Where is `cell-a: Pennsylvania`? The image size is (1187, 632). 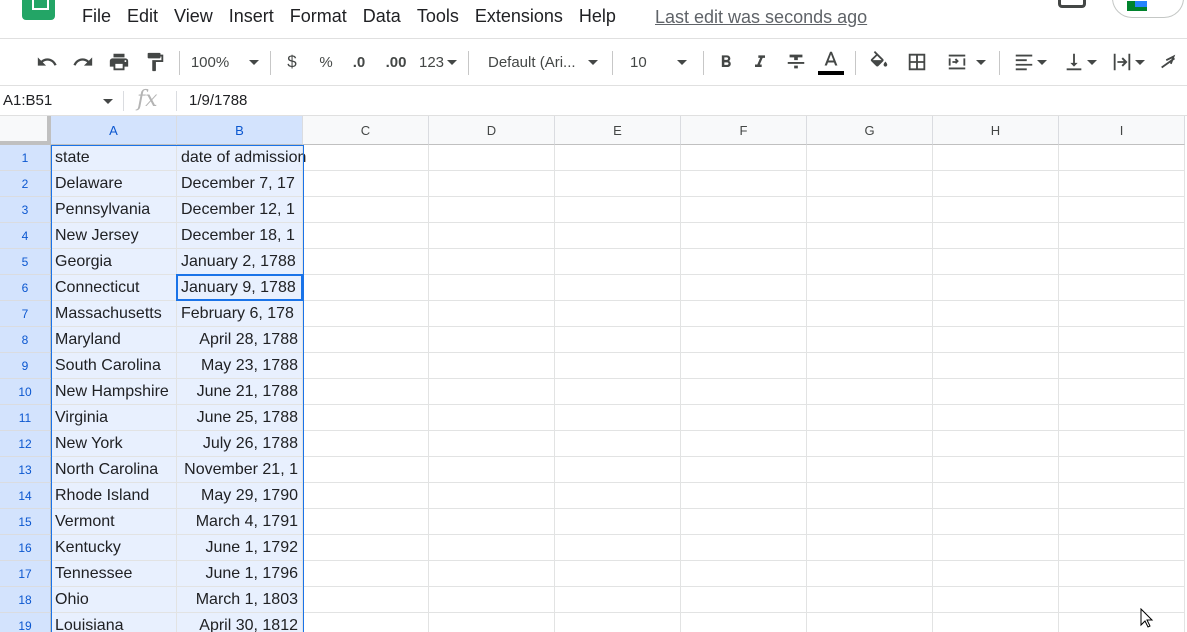 cell-a: Pennsylvania is located at coordinates (114, 210).